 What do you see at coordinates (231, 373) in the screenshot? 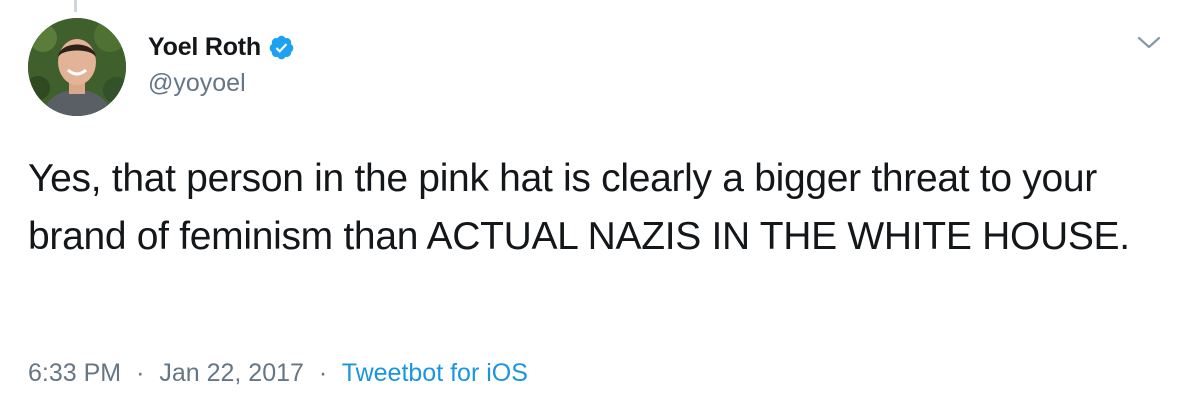
I see `tweet-date: Jan 22, 2017` at bounding box center [231, 373].